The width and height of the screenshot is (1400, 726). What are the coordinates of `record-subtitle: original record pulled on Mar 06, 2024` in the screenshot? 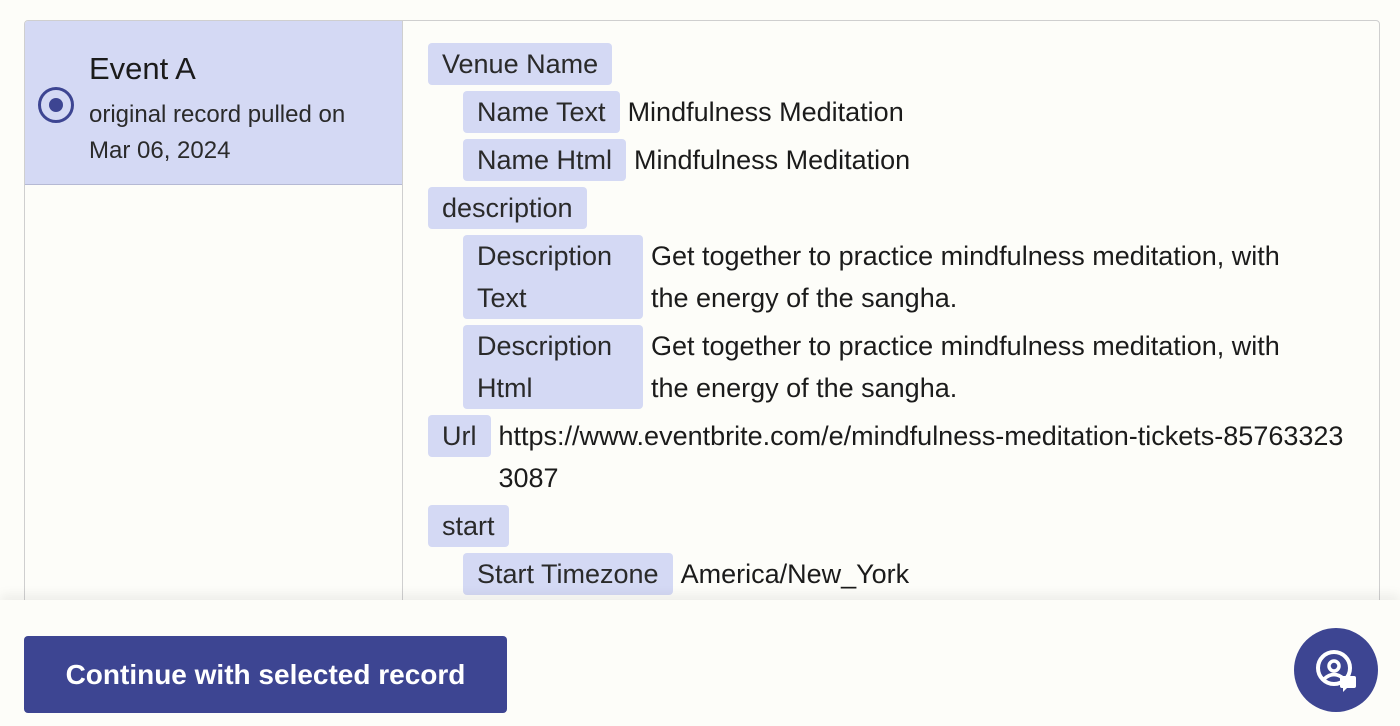 It's located at (217, 132).